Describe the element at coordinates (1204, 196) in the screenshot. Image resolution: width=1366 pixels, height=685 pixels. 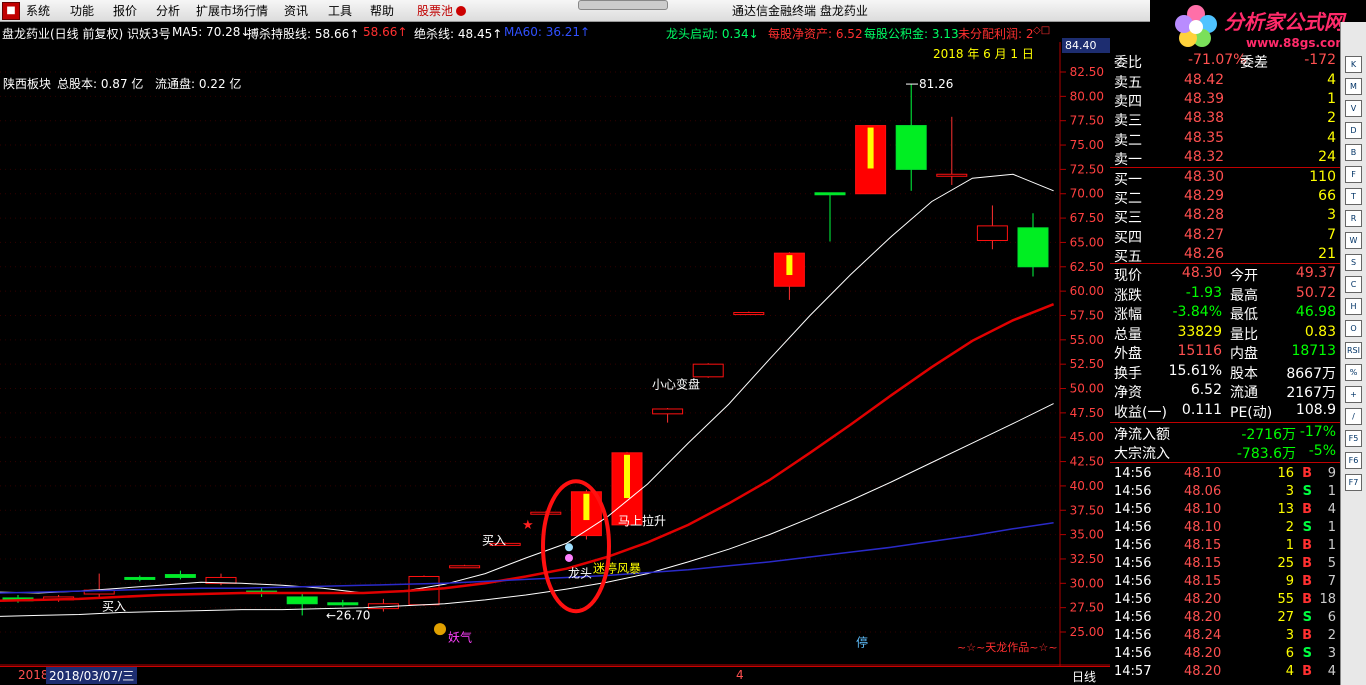
I see `bid-price: 48.29` at that location.